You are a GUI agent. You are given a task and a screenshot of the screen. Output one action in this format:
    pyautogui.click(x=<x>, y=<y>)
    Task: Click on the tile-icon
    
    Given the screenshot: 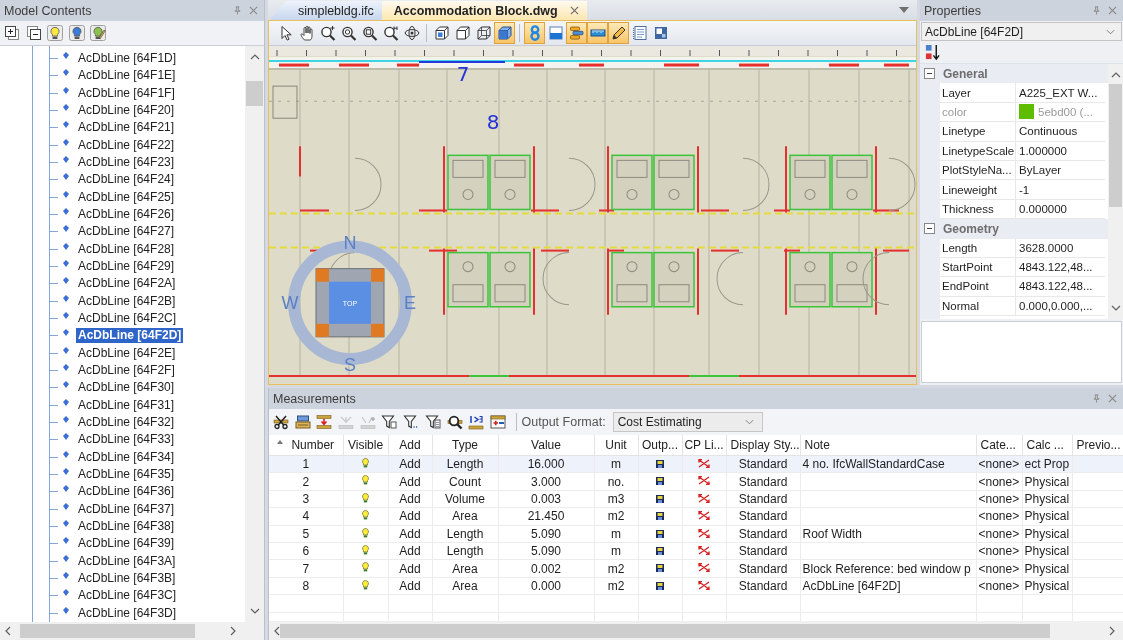 What is the action you would take?
    pyautogui.click(x=660, y=33)
    